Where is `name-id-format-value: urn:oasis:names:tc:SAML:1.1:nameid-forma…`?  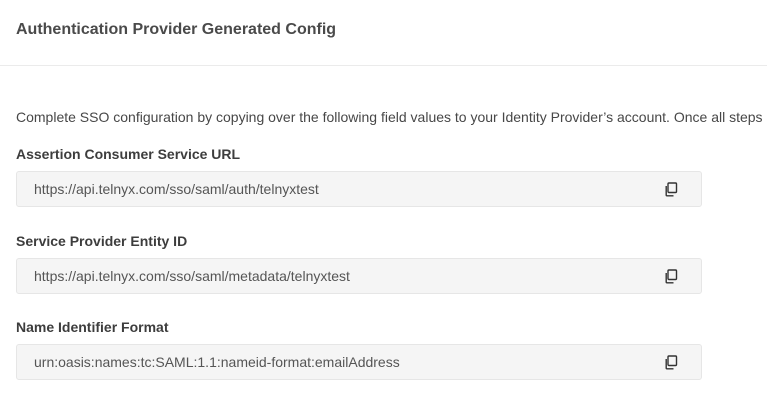 name-id-format-value: urn:oasis:names:tc:SAML:1.1:nameid-forma… is located at coordinates (217, 362).